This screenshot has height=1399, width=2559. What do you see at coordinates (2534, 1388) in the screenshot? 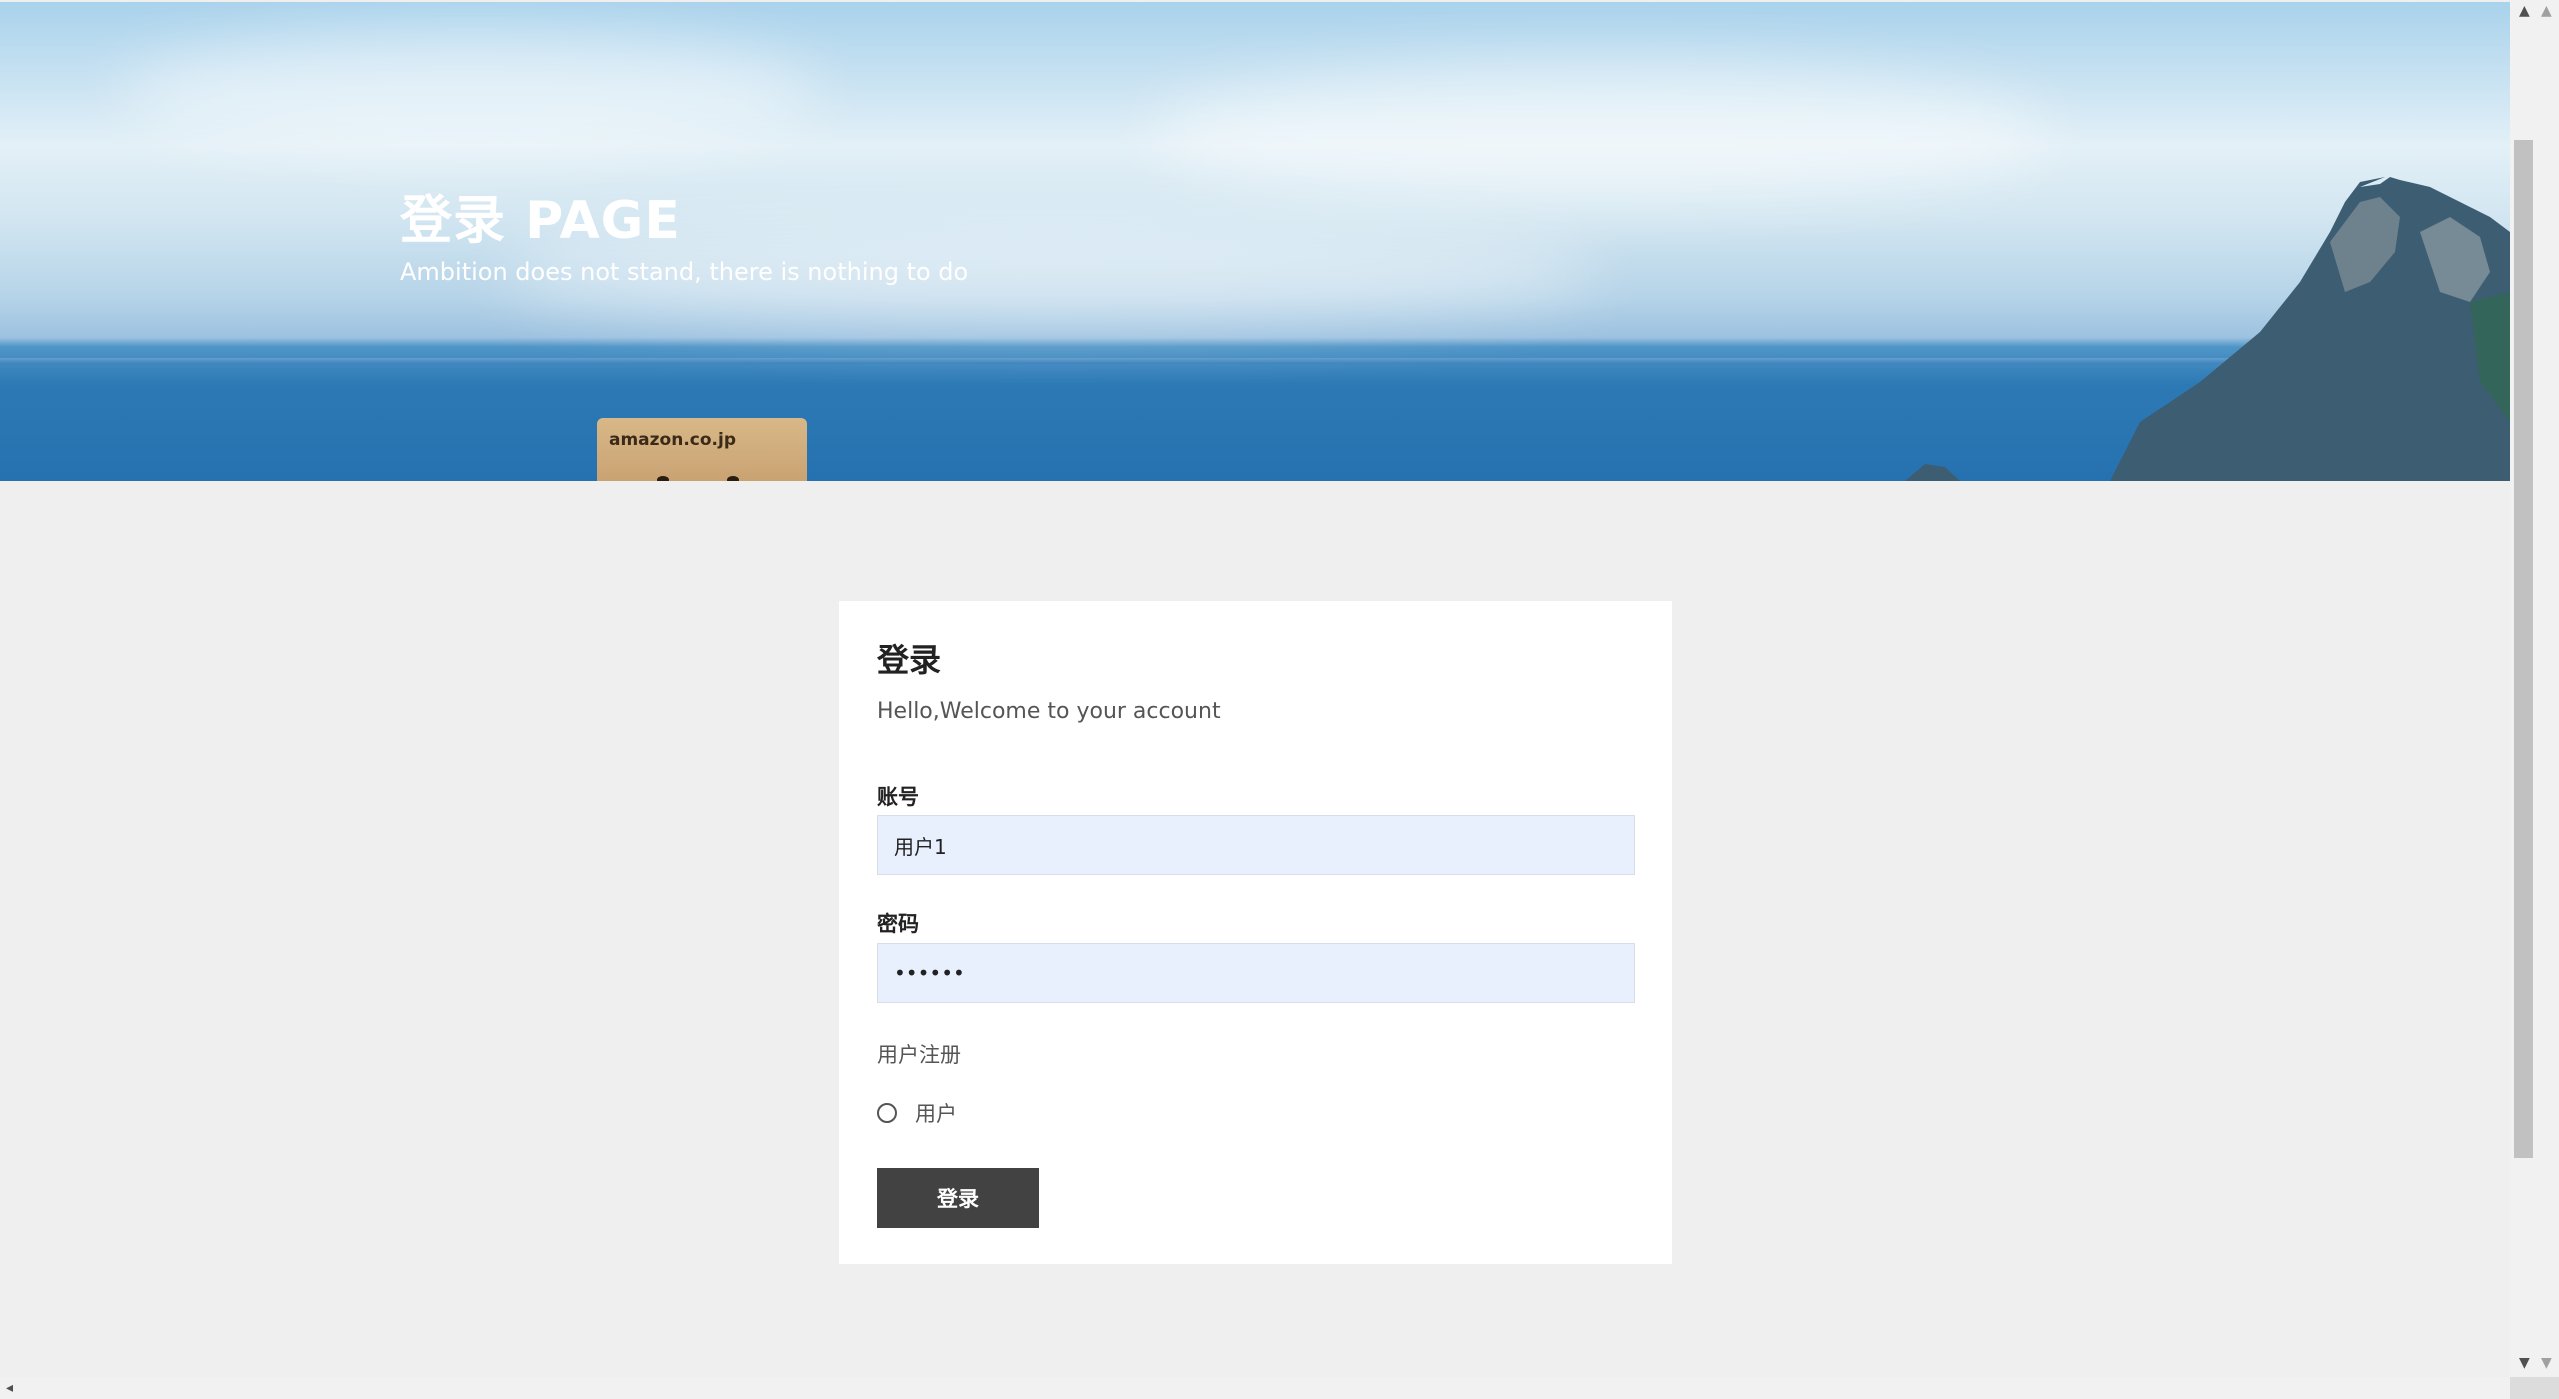
I see `scrollbar-corner` at bounding box center [2534, 1388].